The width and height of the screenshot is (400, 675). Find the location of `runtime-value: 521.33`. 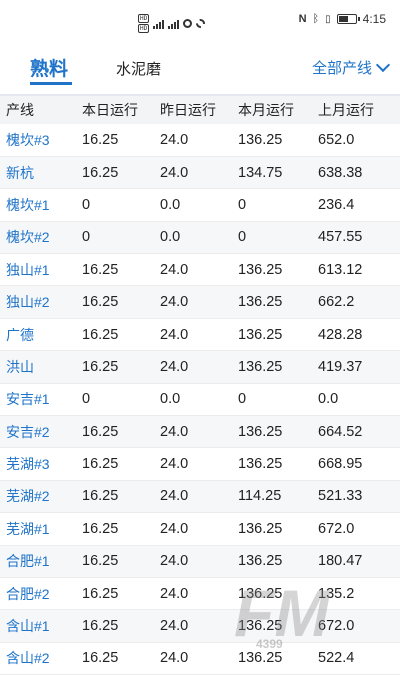

runtime-value: 521.33 is located at coordinates (340, 496).